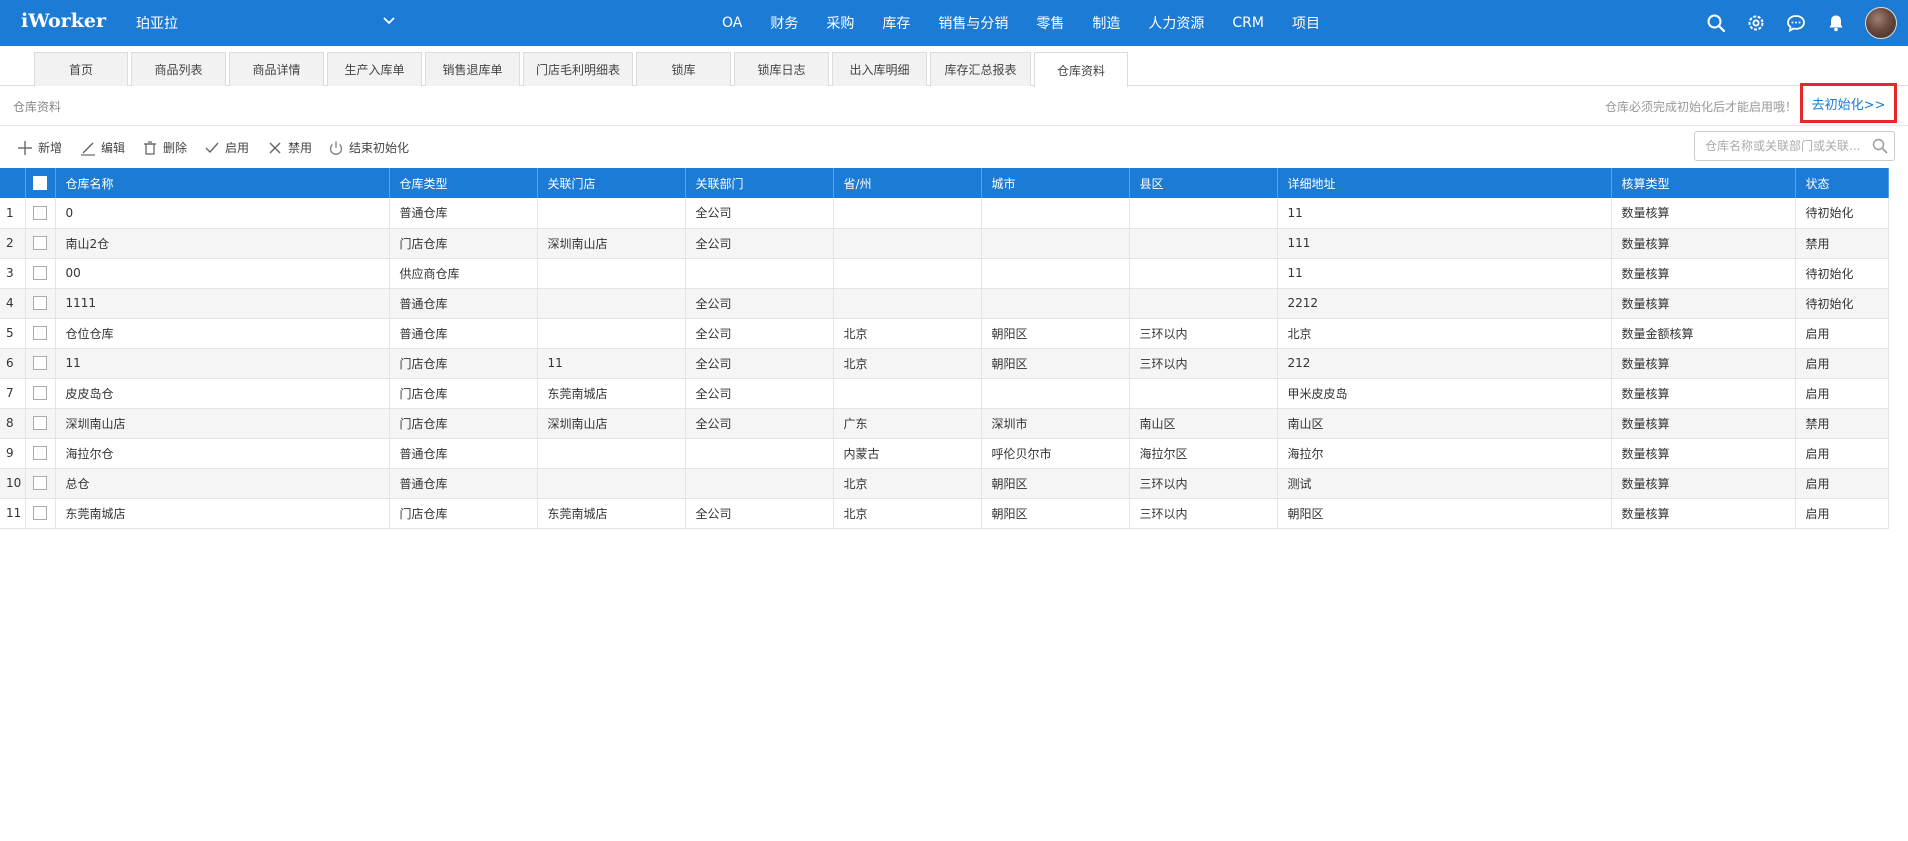 This screenshot has height=841, width=1908. Describe the element at coordinates (1248, 23) in the screenshot. I see `nav-item-crm: CRM` at that location.